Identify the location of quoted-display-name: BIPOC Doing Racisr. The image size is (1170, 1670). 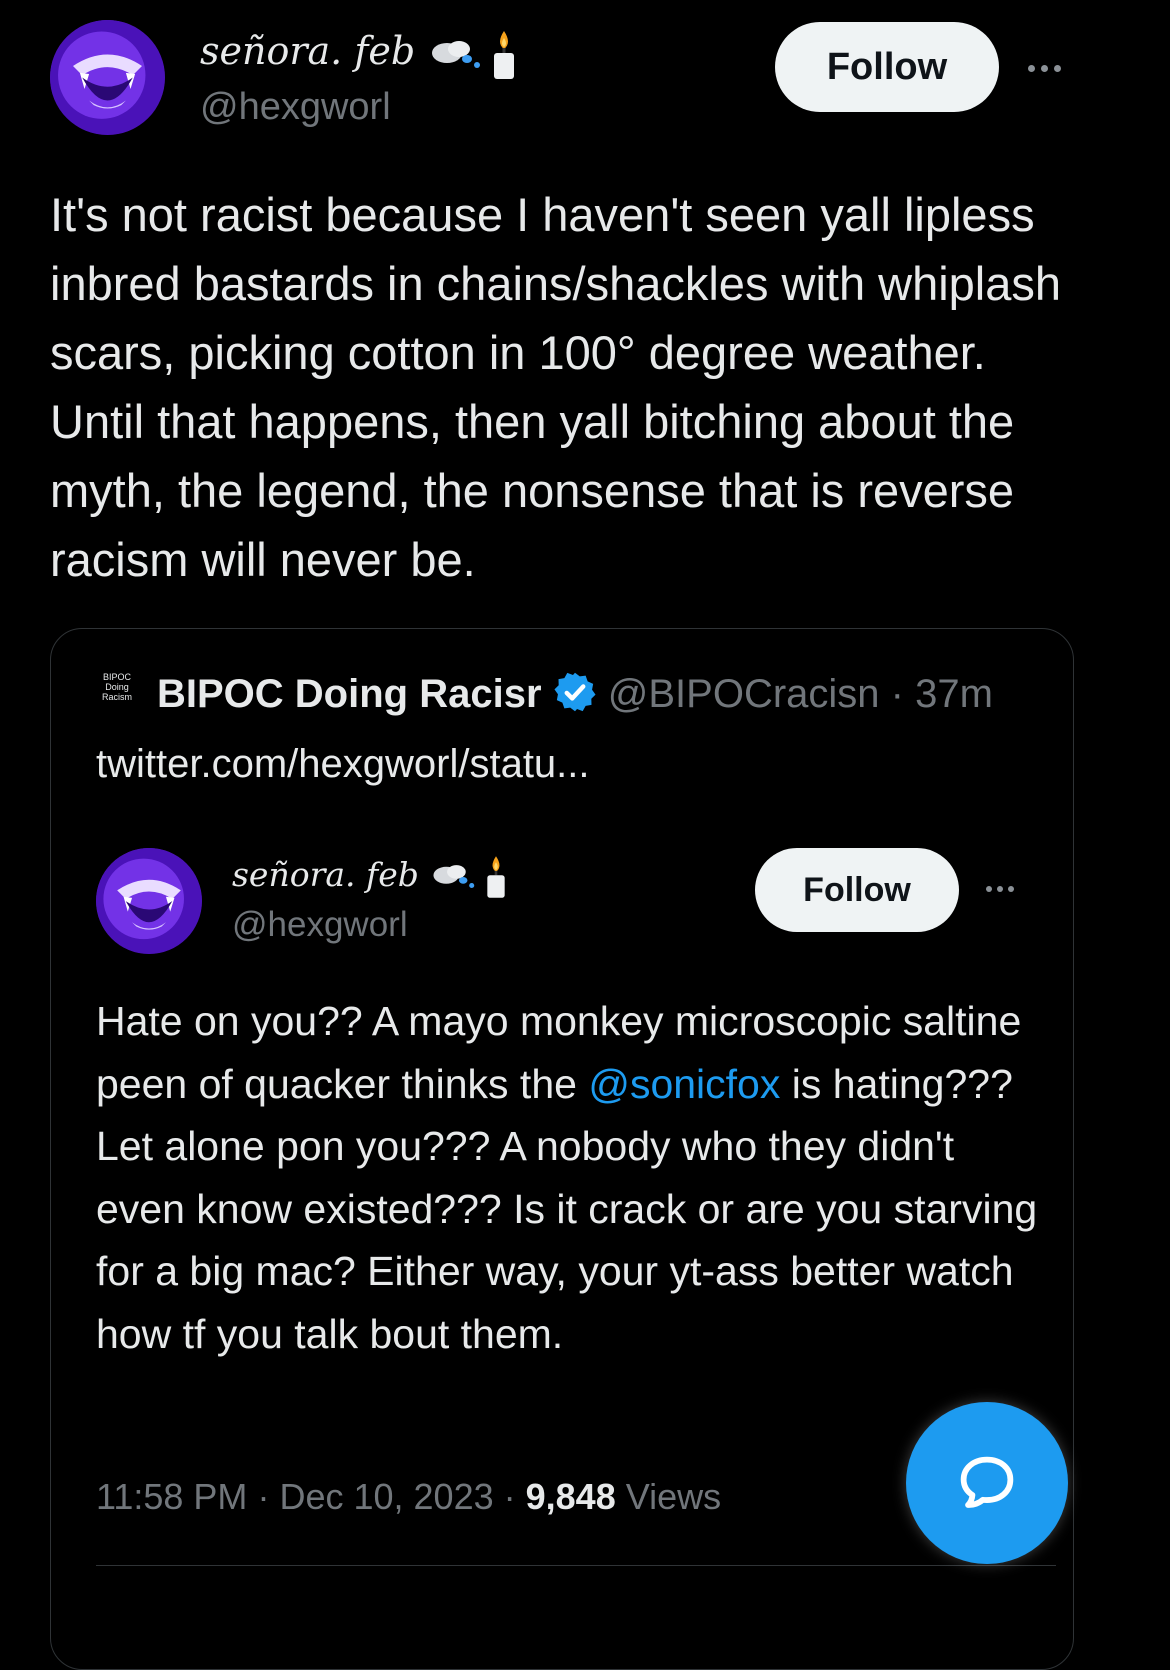
(349, 694).